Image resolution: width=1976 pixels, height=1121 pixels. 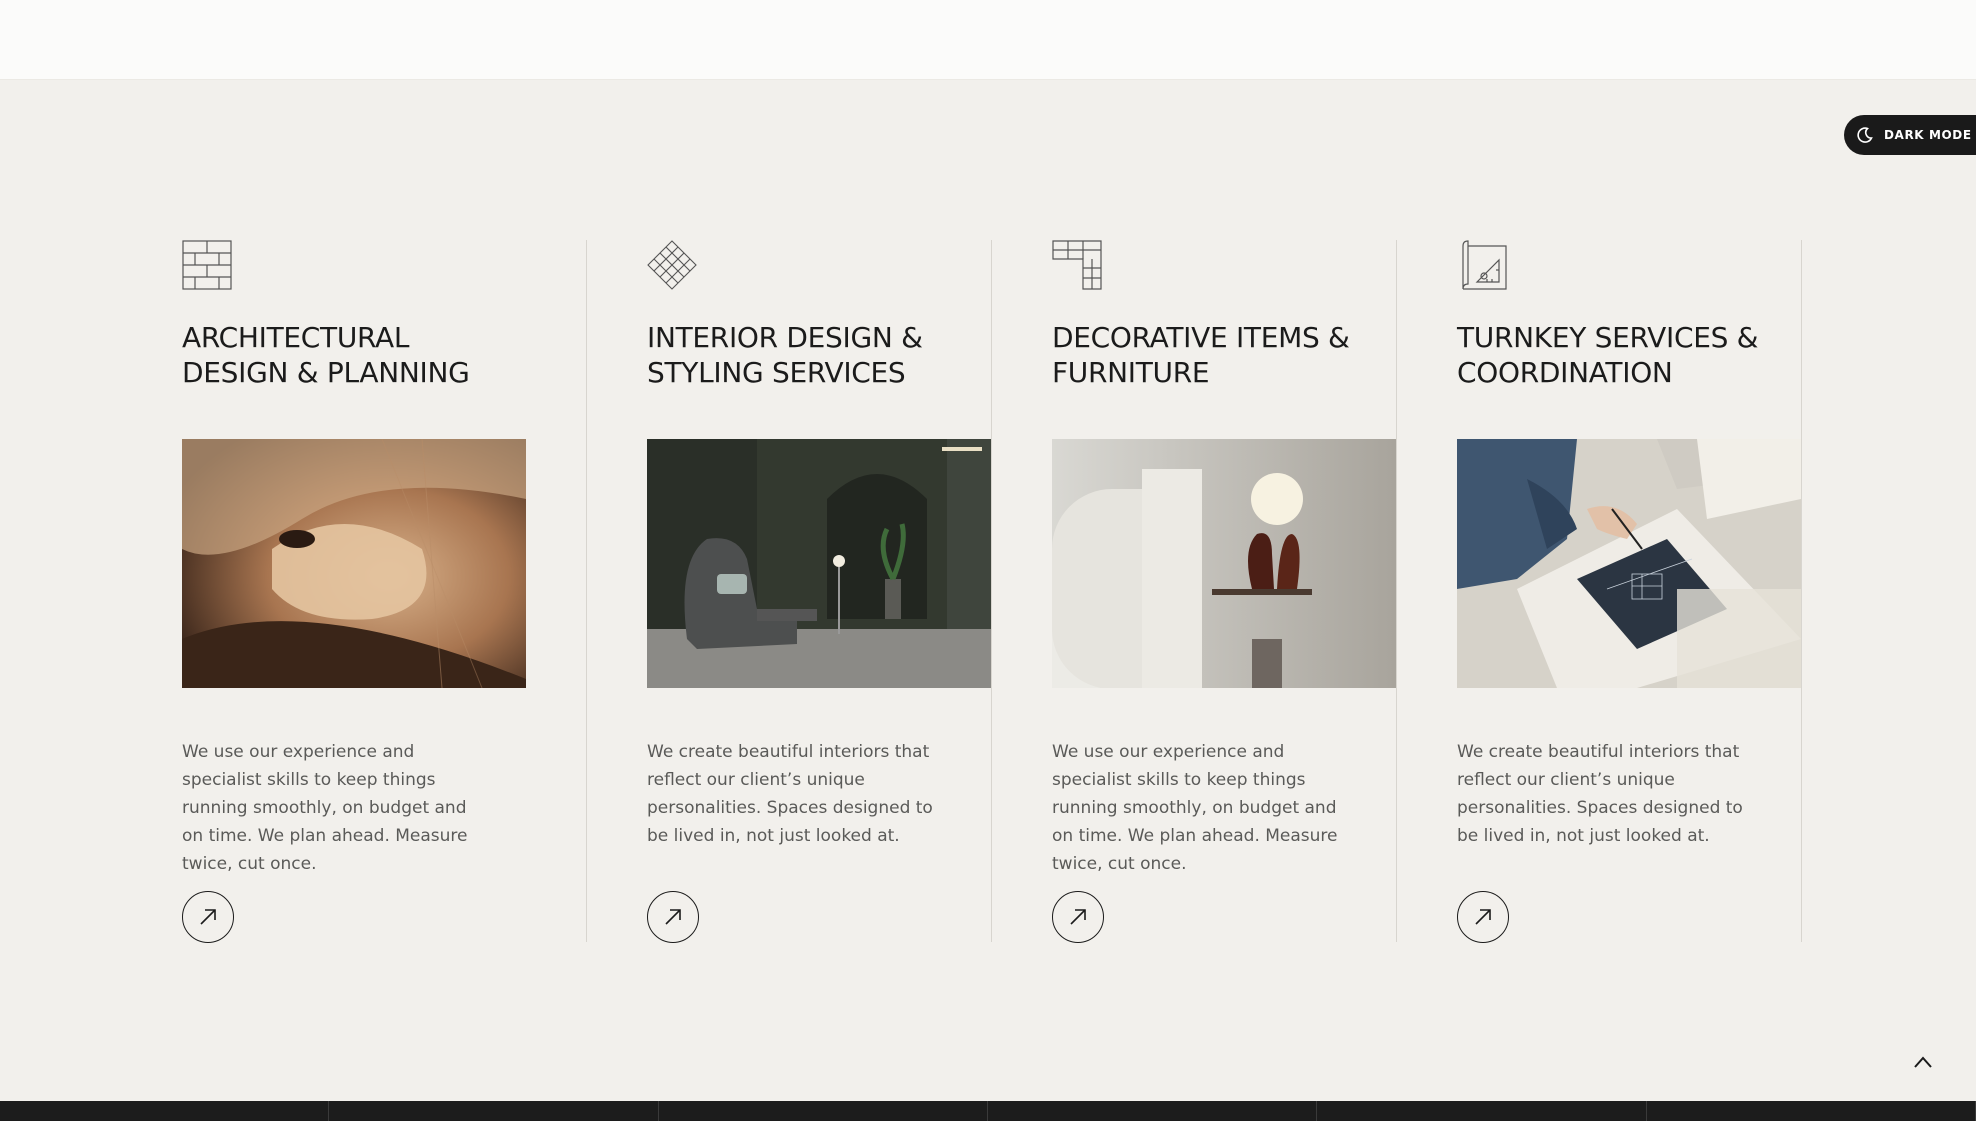 I want to click on scroll-to-top-button, so click(x=1923, y=1062).